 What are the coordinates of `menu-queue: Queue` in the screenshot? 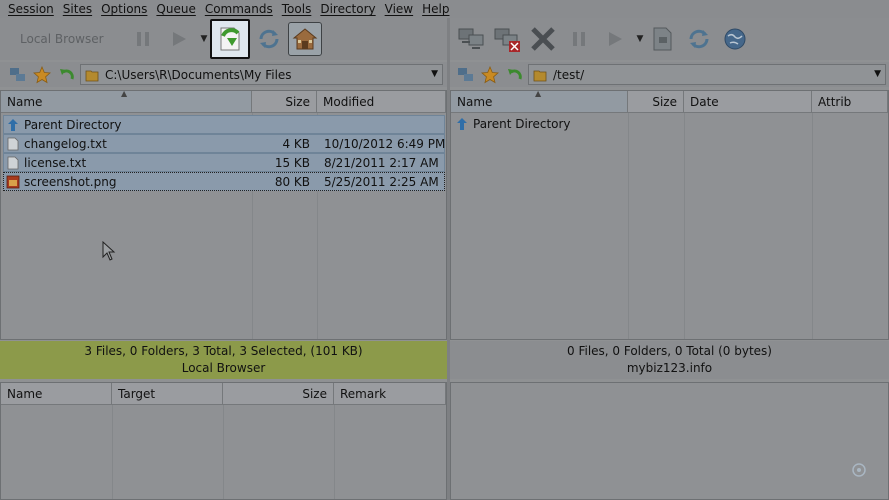 It's located at (175, 9).